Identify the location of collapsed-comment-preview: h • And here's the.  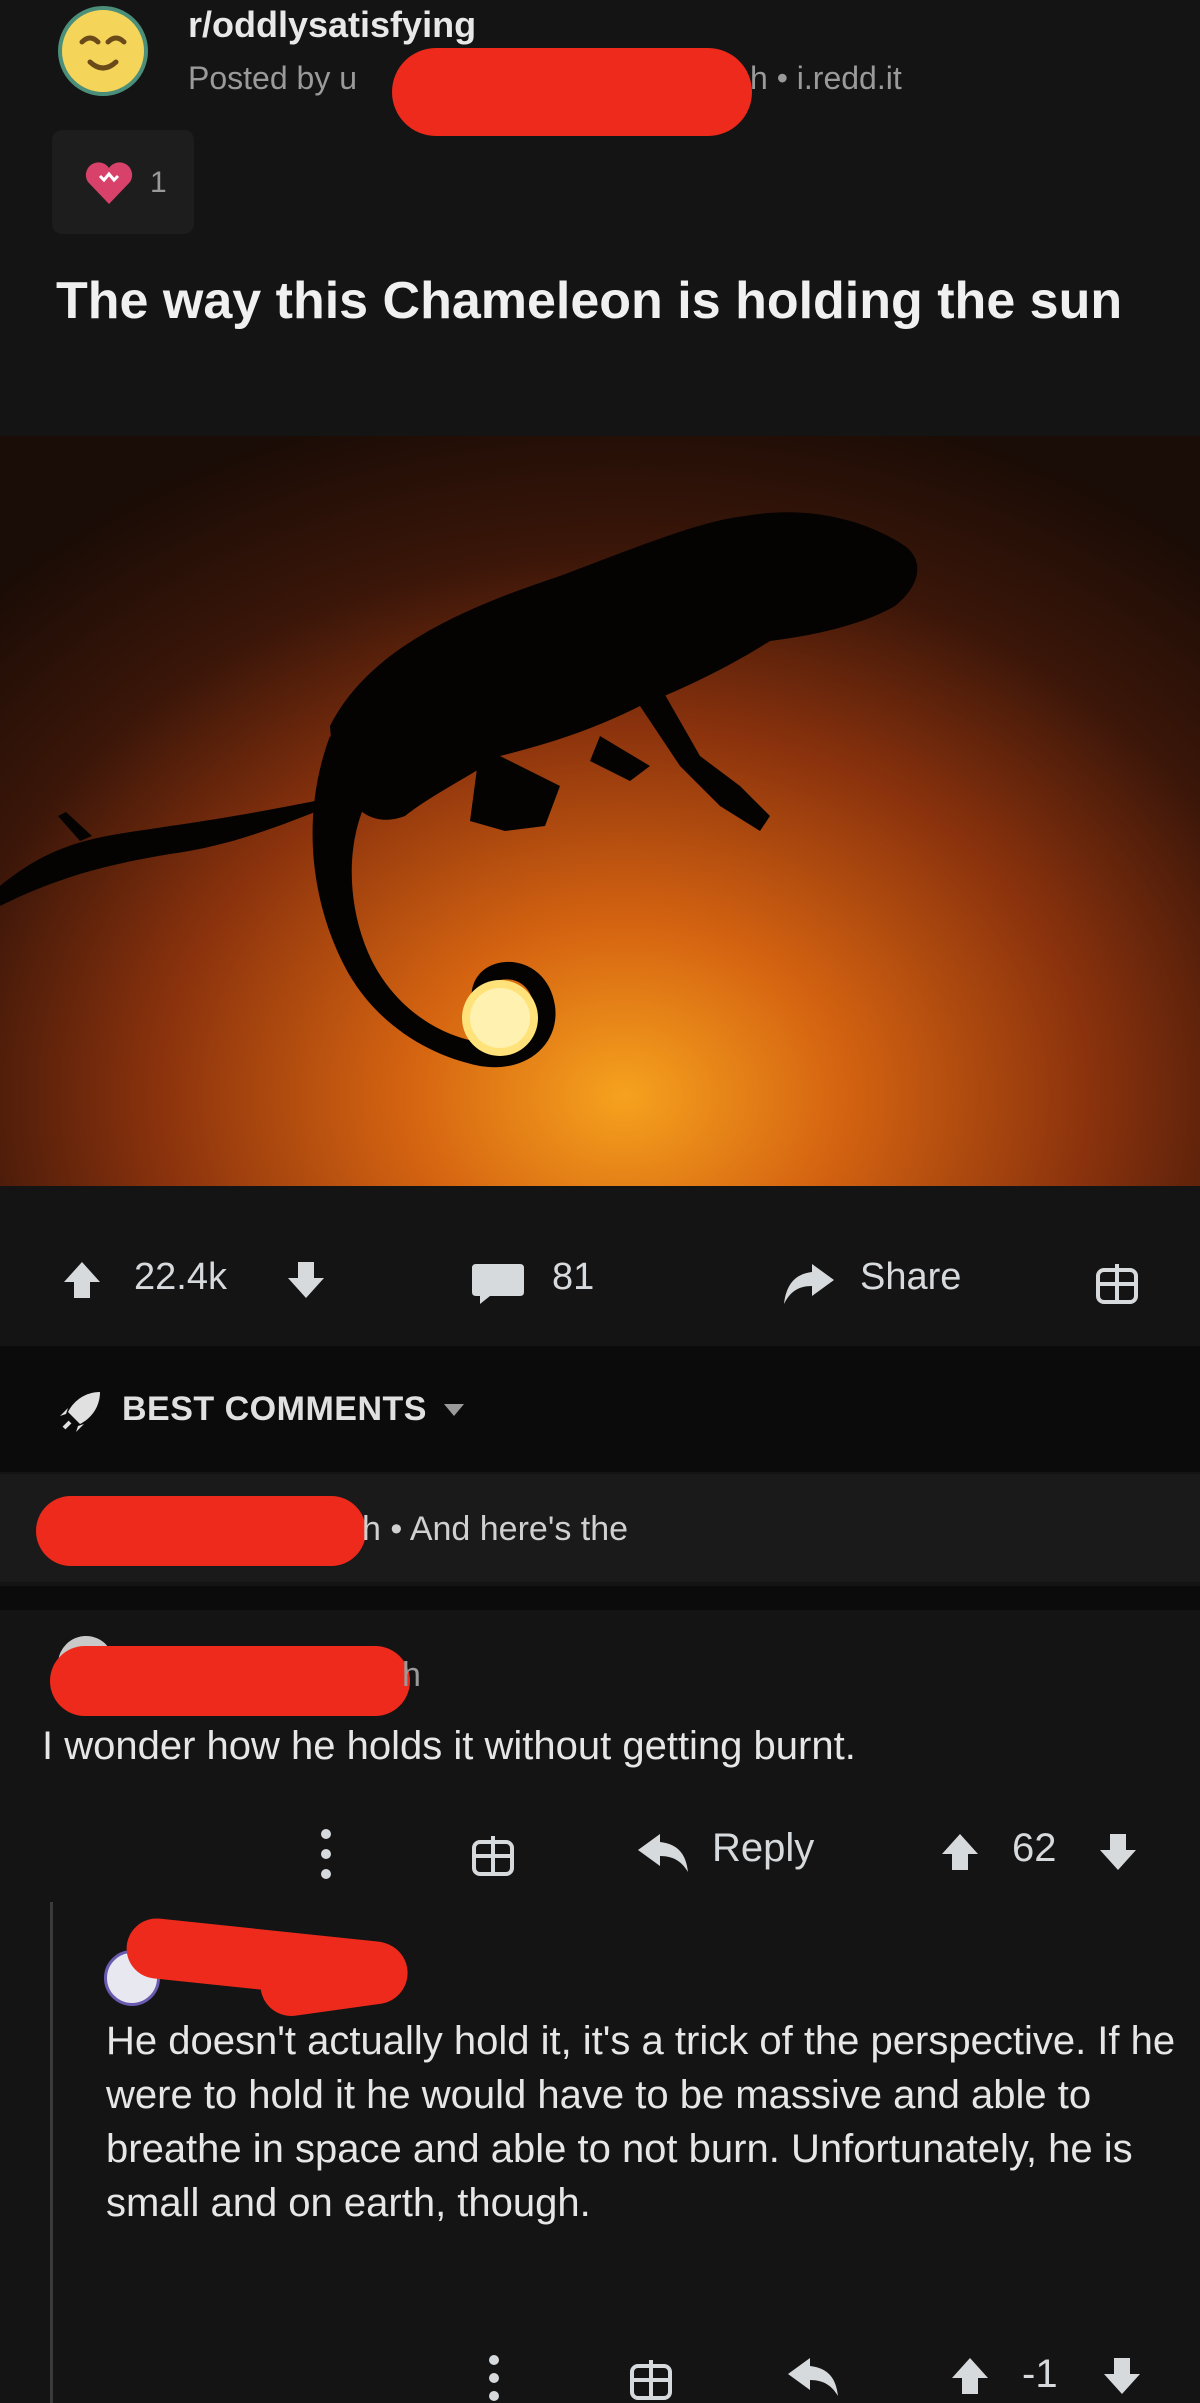
(495, 1529).